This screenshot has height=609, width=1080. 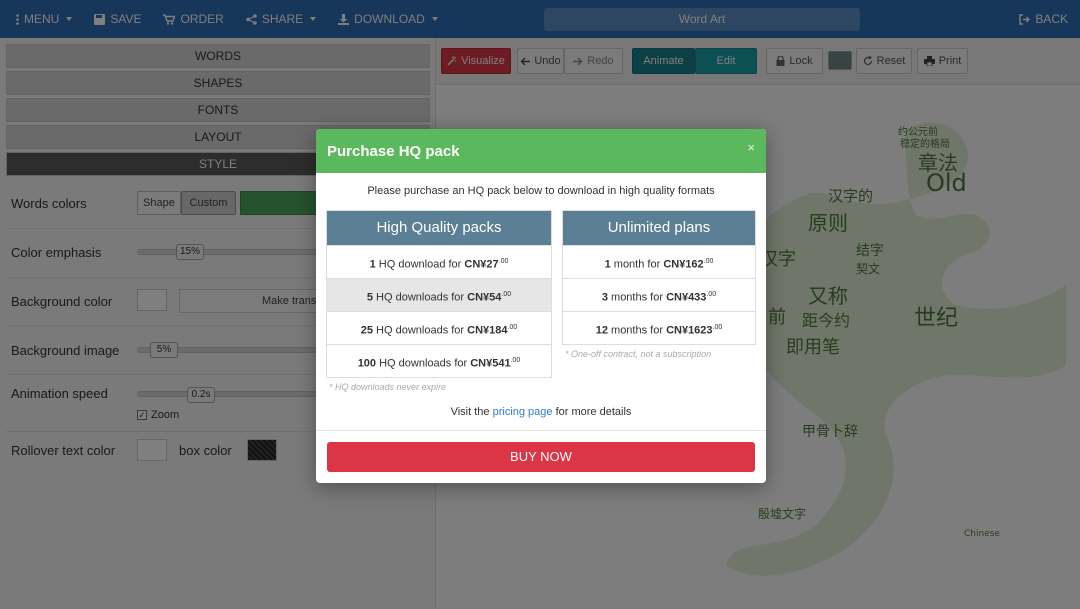 I want to click on hq-pack-option: 25 HQ downloads for CN¥184.00, so click(x=439, y=327).